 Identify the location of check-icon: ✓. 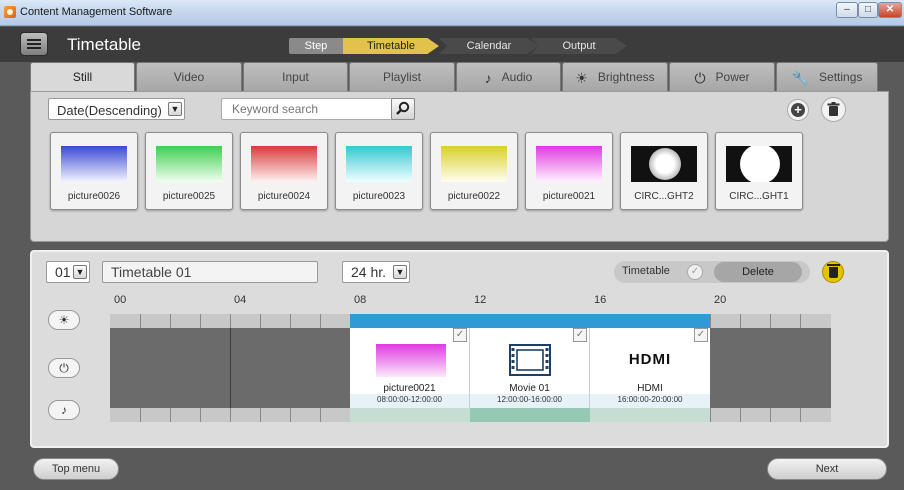
(695, 272).